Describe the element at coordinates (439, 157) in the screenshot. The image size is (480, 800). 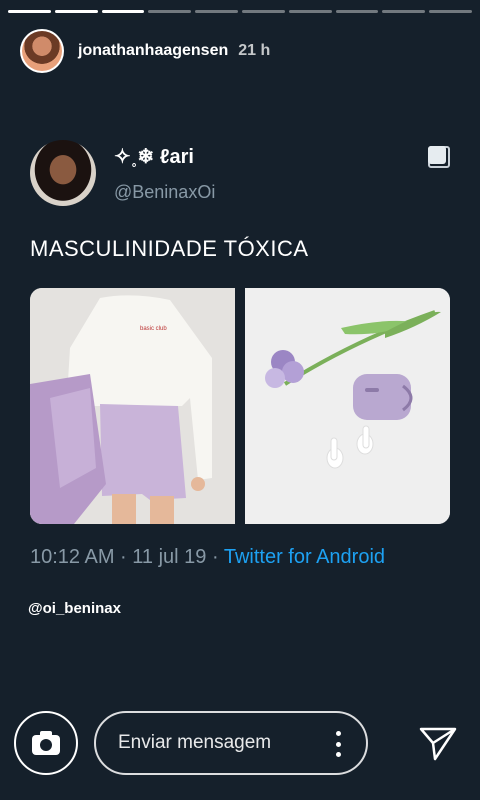
I see `copy-icon` at that location.